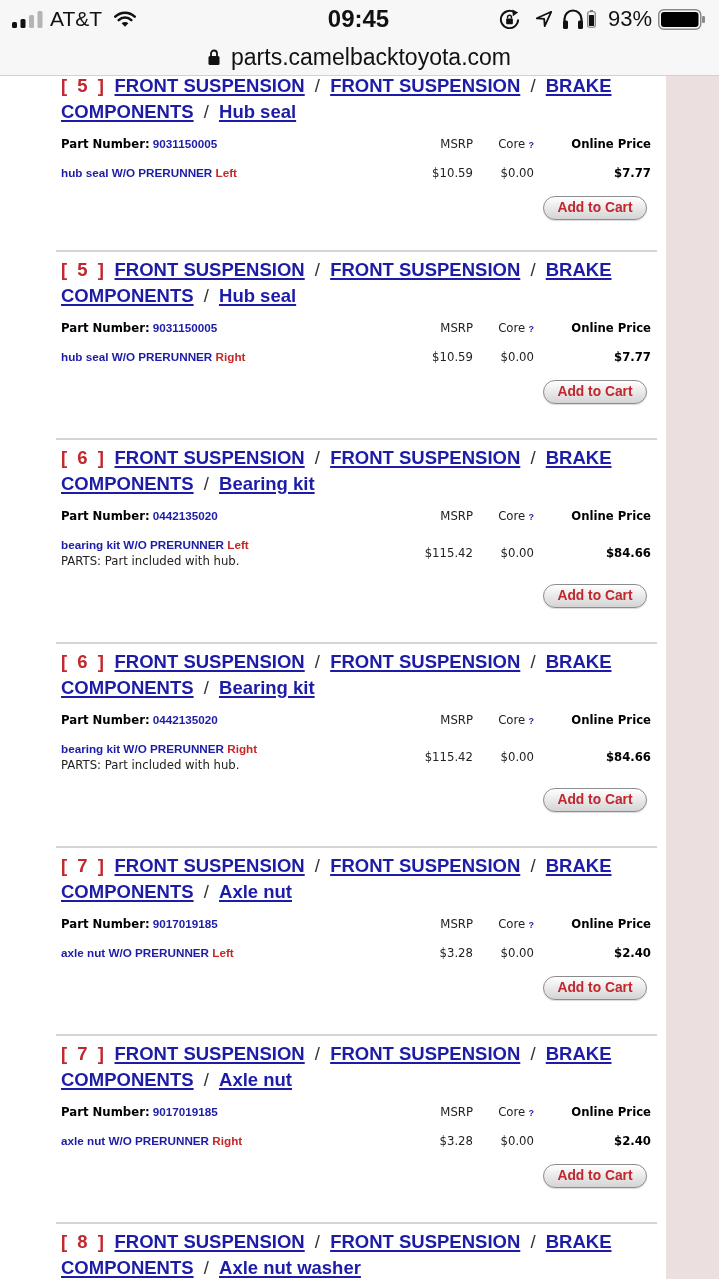 The image size is (719, 1279). I want to click on item-number: [ 7 ], so click(84, 1054).